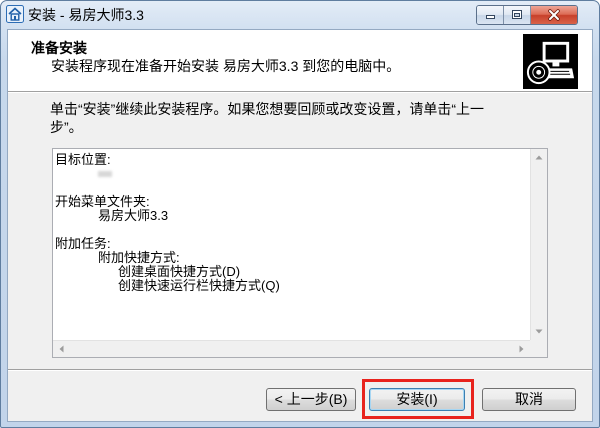 The width and height of the screenshot is (600, 428). I want to click on arrow-right-icon, so click(521, 349).